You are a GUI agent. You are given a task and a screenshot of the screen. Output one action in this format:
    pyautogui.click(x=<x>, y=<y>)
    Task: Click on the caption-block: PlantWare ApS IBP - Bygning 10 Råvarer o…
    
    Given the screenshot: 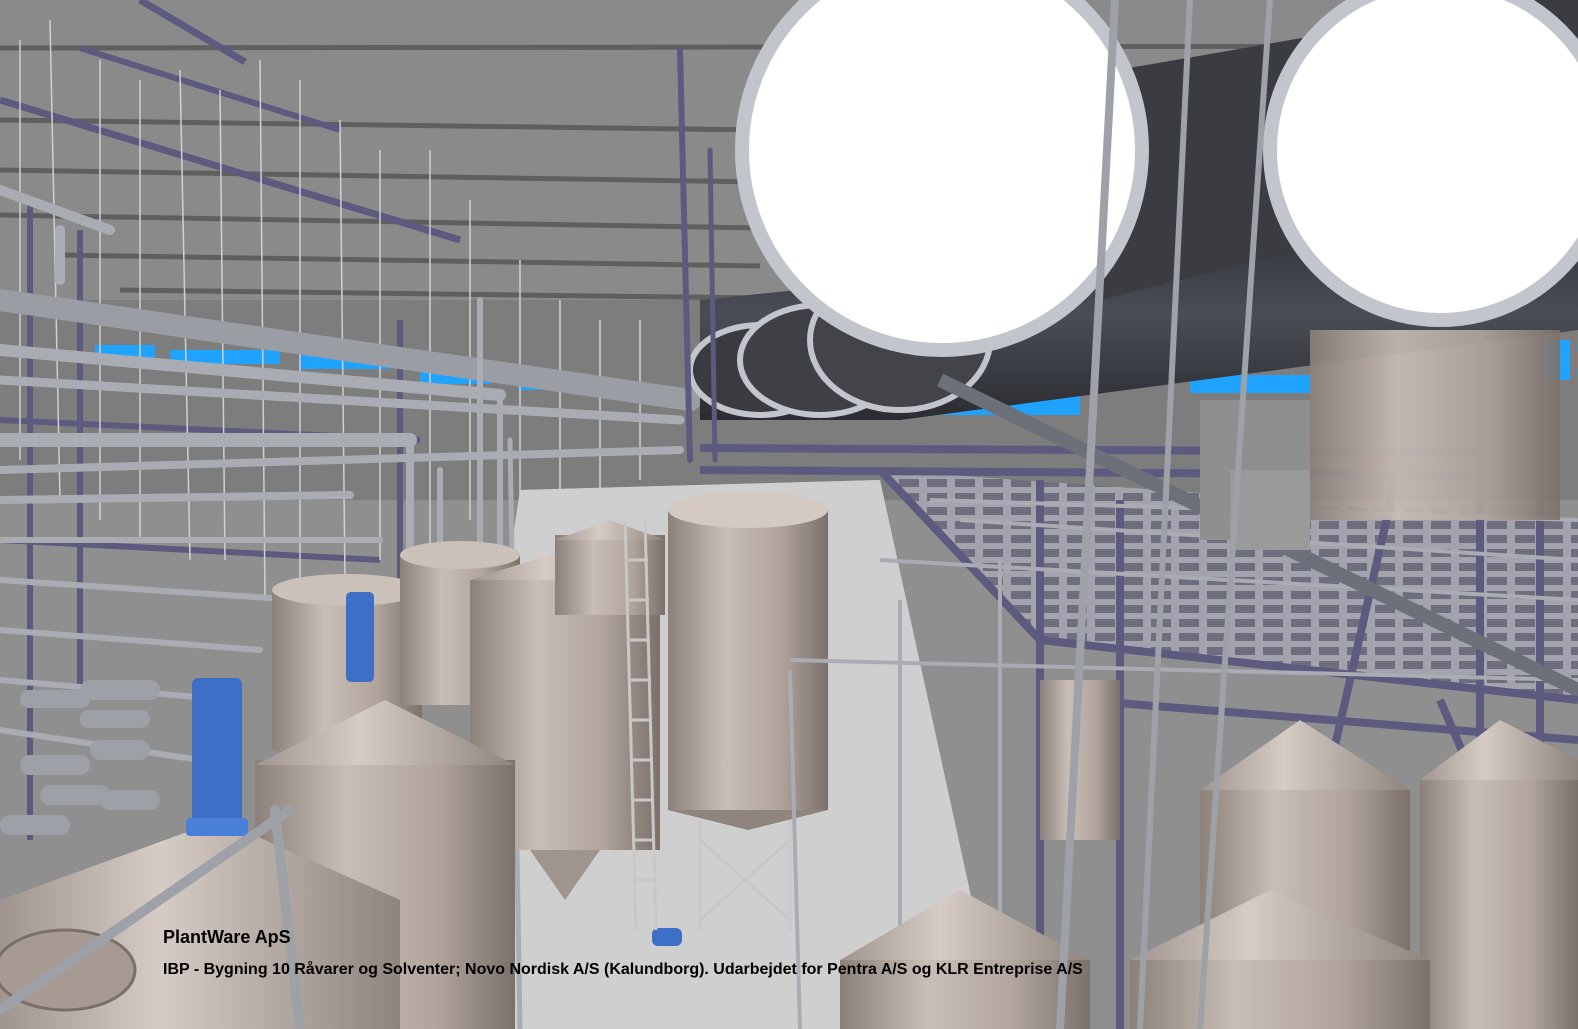 What is the action you would take?
    pyautogui.click(x=853, y=953)
    